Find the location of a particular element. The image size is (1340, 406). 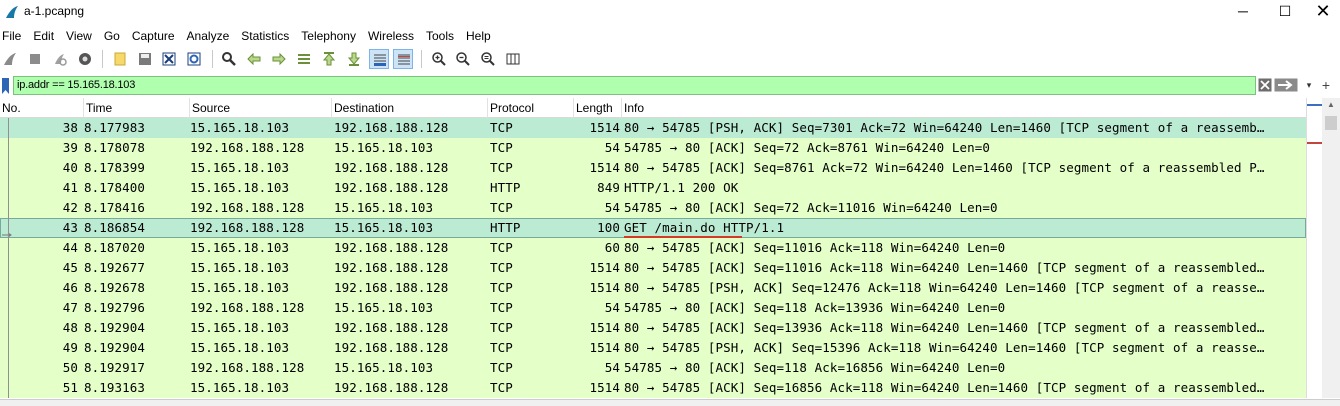

cell-time: 8.192796 is located at coordinates (115, 307).